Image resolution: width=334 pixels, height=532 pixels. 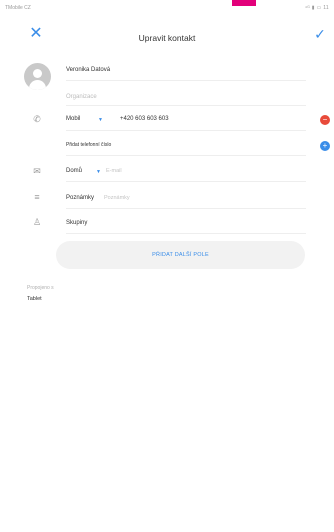 What do you see at coordinates (37, 222) in the screenshot?
I see `groups-icon: ♙` at bounding box center [37, 222].